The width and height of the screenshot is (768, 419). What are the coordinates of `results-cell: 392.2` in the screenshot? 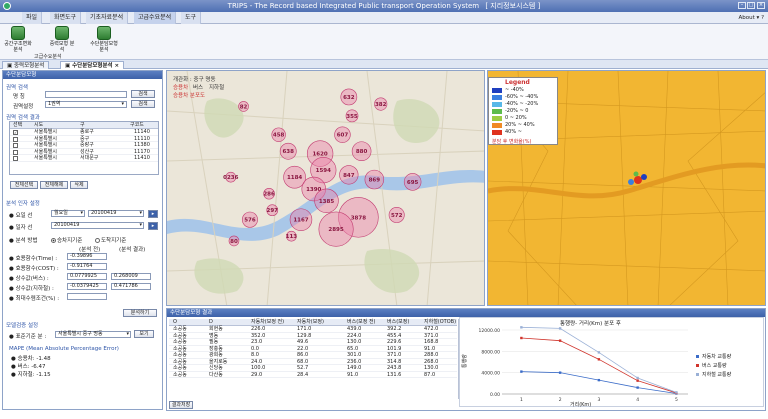 It's located at (394, 329).